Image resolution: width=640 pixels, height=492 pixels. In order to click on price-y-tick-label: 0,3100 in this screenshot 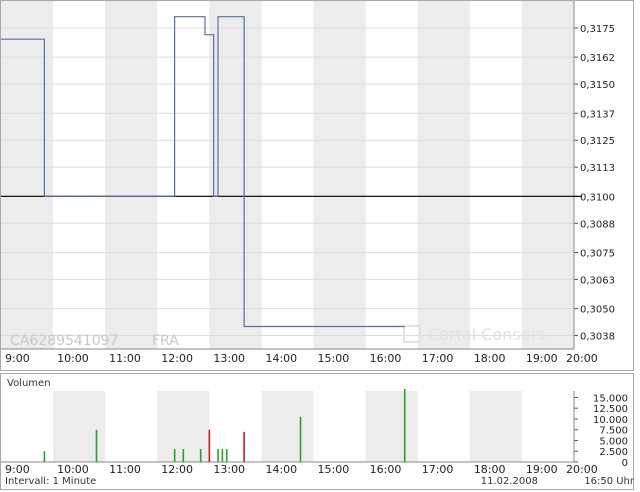, I will do `click(597, 197)`.